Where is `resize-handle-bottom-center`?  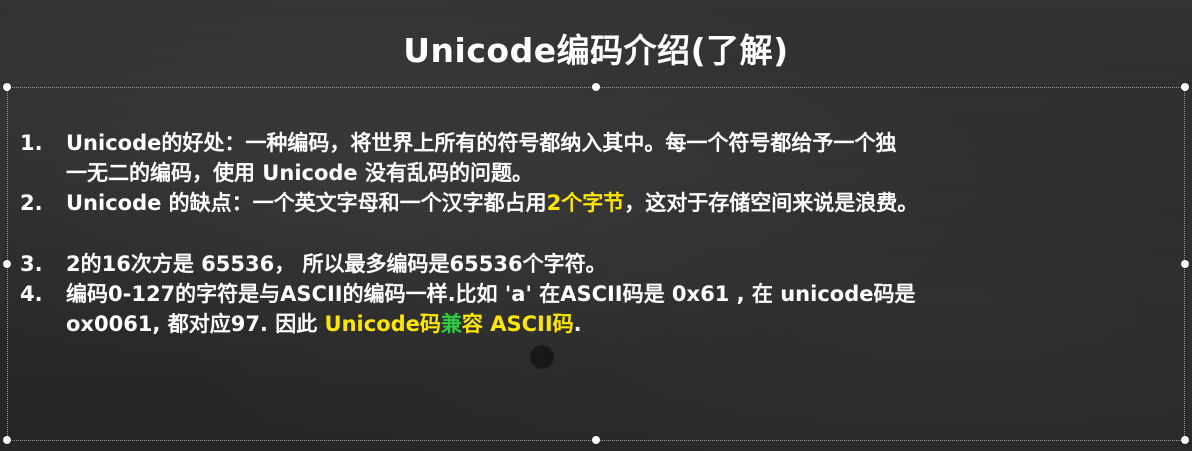 resize-handle-bottom-center is located at coordinates (596, 440).